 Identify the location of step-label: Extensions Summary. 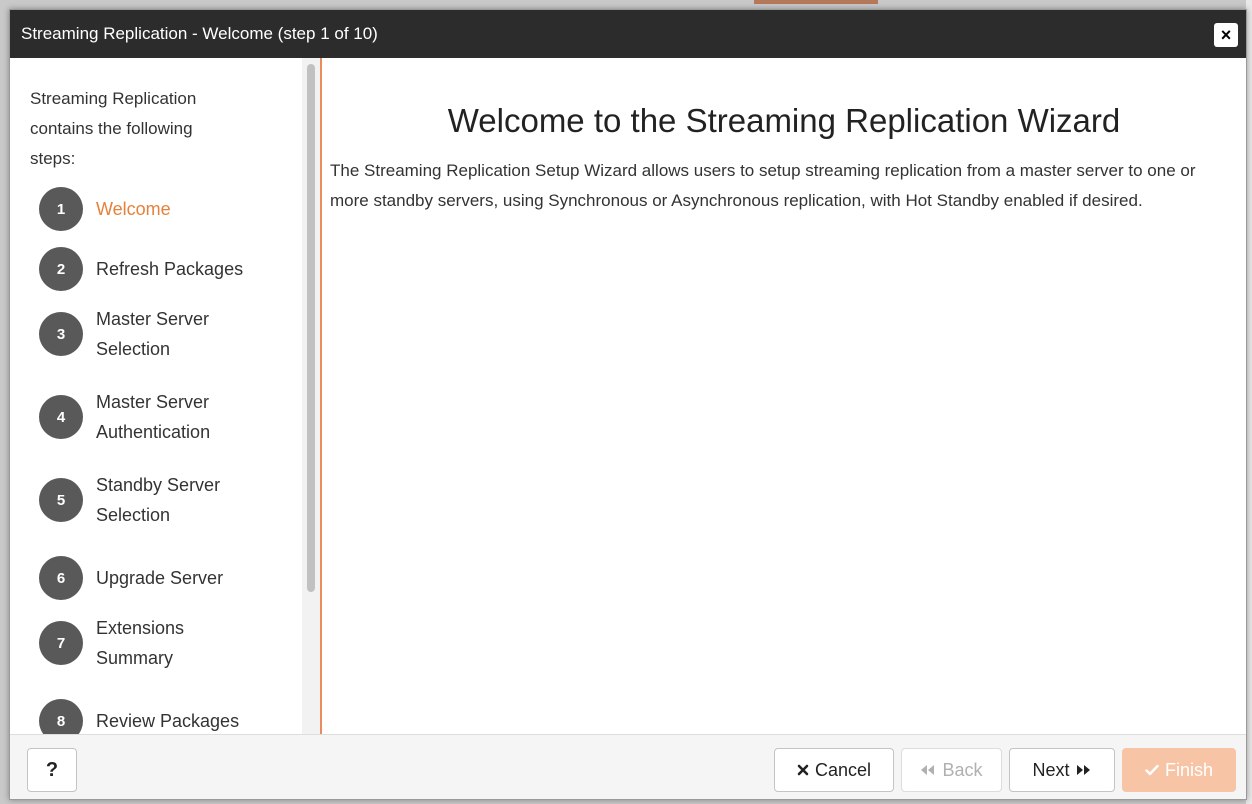
(140, 643).